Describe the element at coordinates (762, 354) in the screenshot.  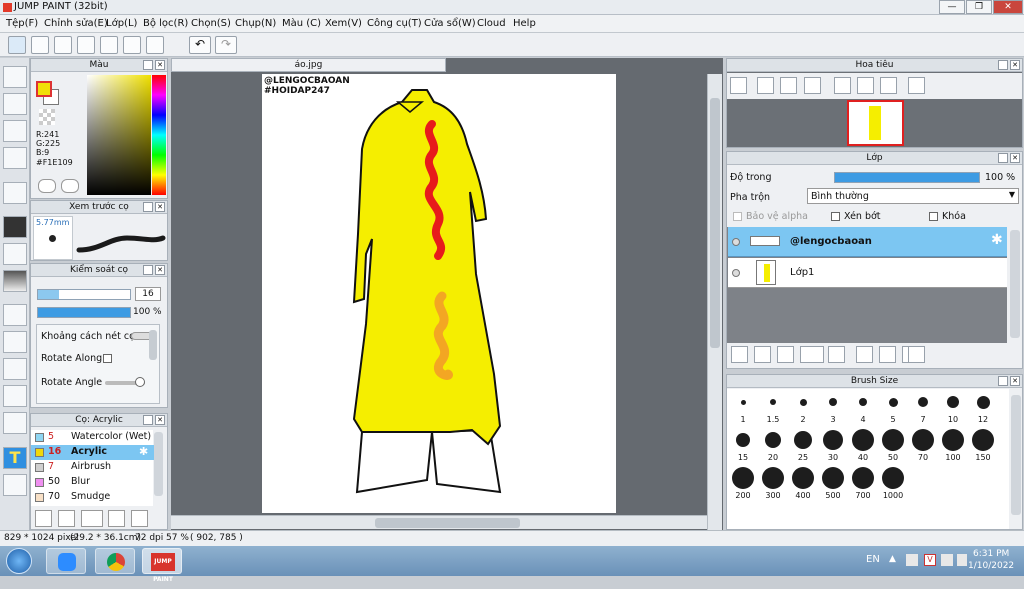
I see `new-layer-folder-icon` at that location.